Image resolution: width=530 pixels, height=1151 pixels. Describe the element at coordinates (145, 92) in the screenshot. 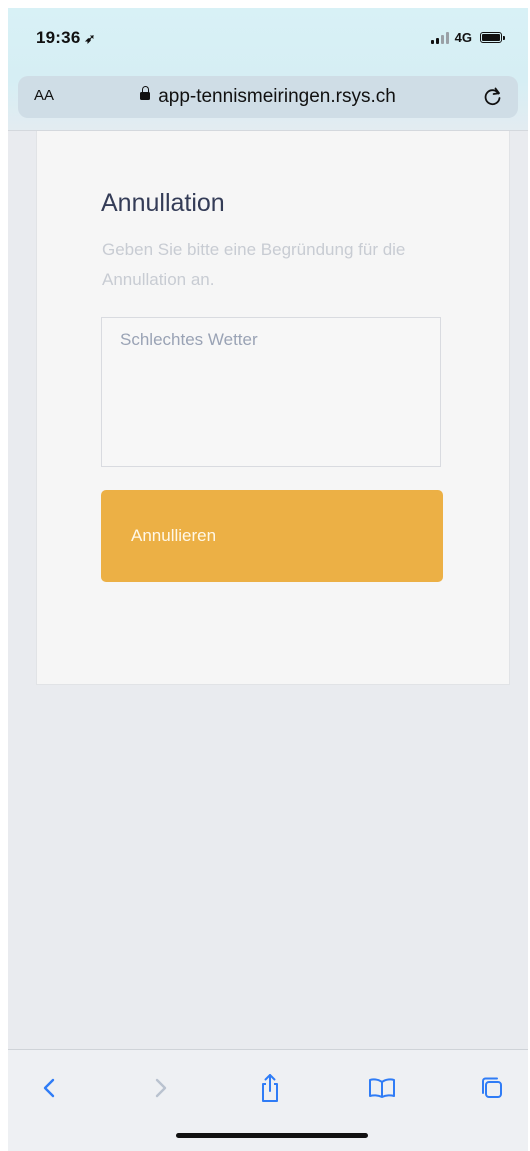

I see `lock-icon` at that location.